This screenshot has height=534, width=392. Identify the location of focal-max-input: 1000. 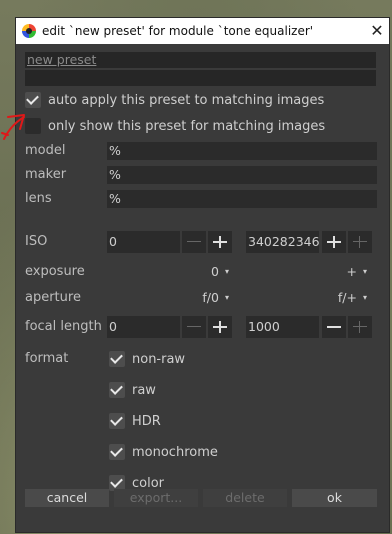
(282, 327).